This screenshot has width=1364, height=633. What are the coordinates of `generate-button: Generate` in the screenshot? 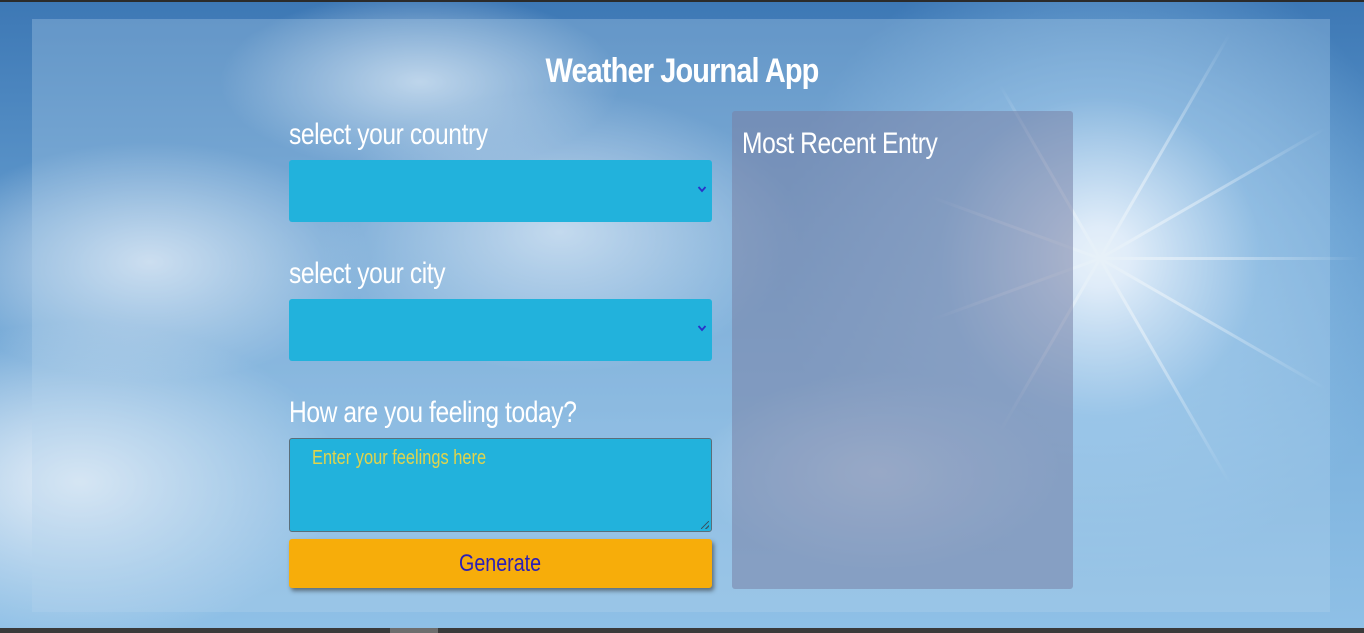 It's located at (500, 563).